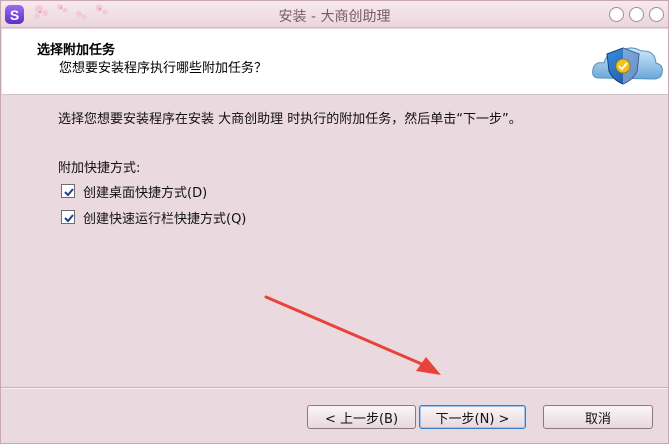 The height and width of the screenshot is (444, 669). Describe the element at coordinates (99, 168) in the screenshot. I see `shortcut-group-label: 附加快捷方式:` at that location.